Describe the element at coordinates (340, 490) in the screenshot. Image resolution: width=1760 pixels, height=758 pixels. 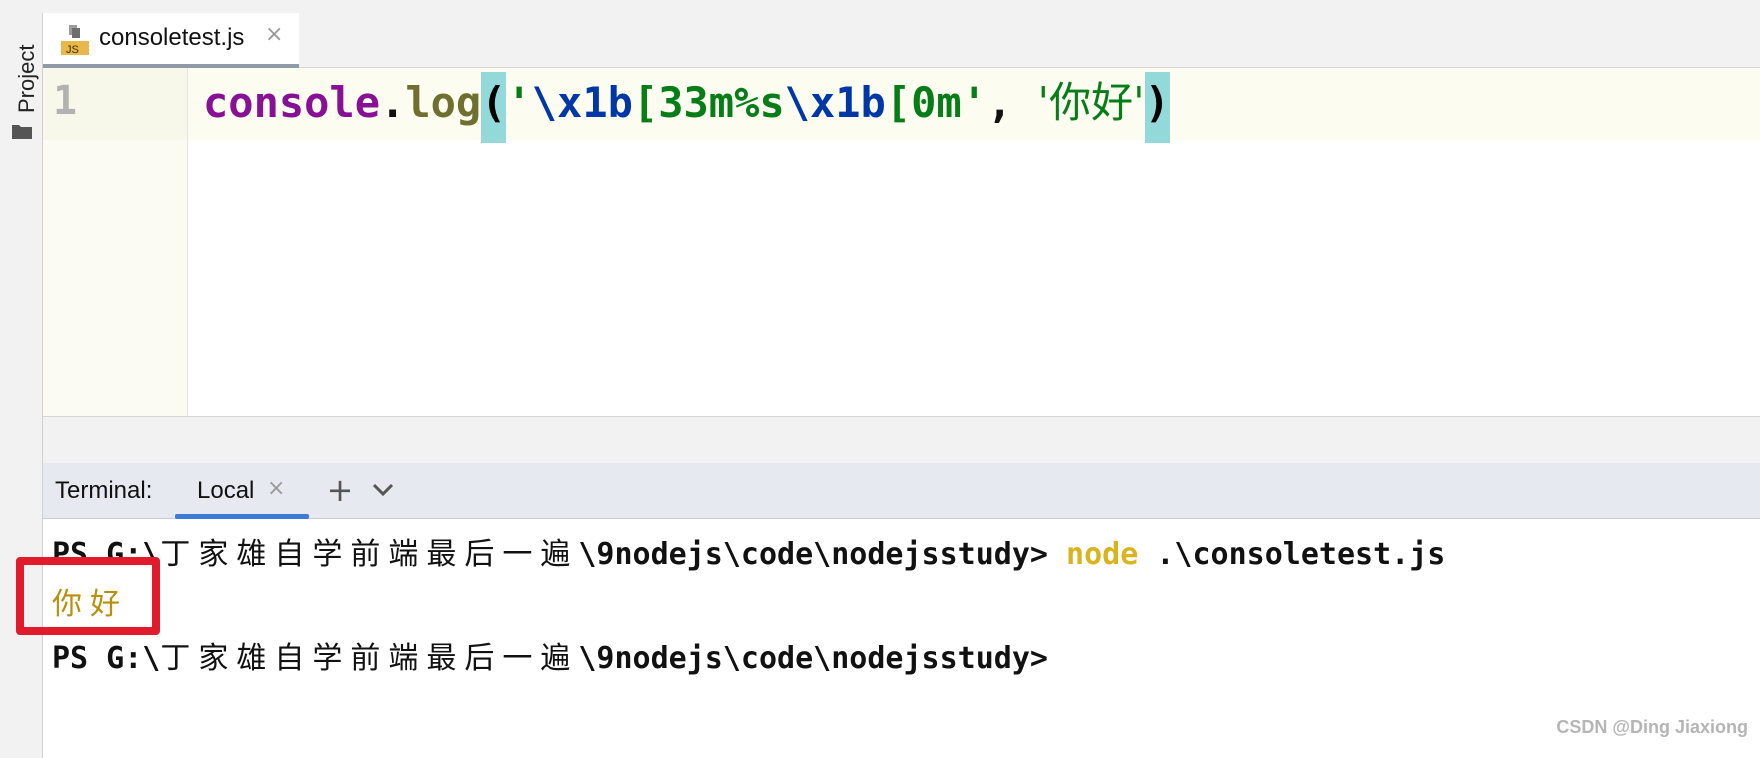
I see `plus-icon: +` at that location.